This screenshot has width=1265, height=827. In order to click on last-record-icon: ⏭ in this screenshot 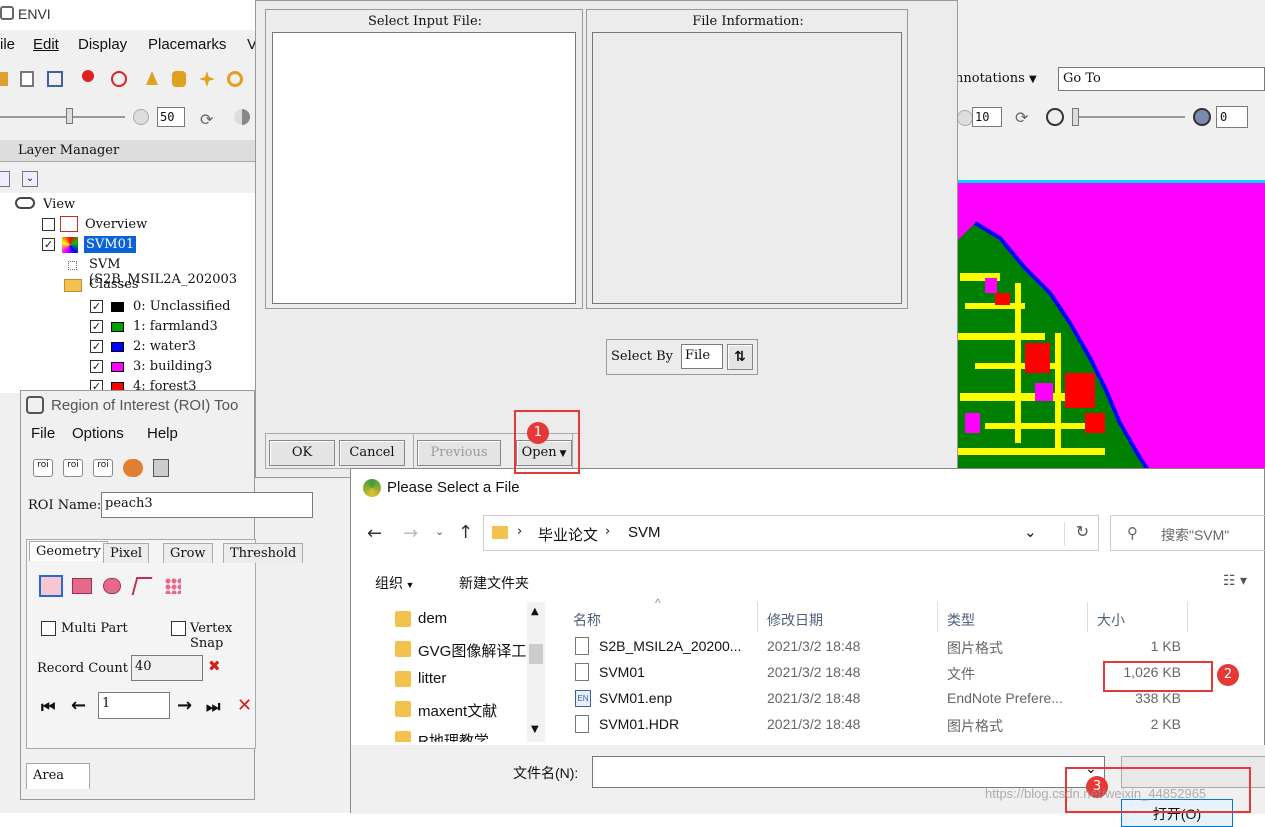, I will do `click(213, 707)`.